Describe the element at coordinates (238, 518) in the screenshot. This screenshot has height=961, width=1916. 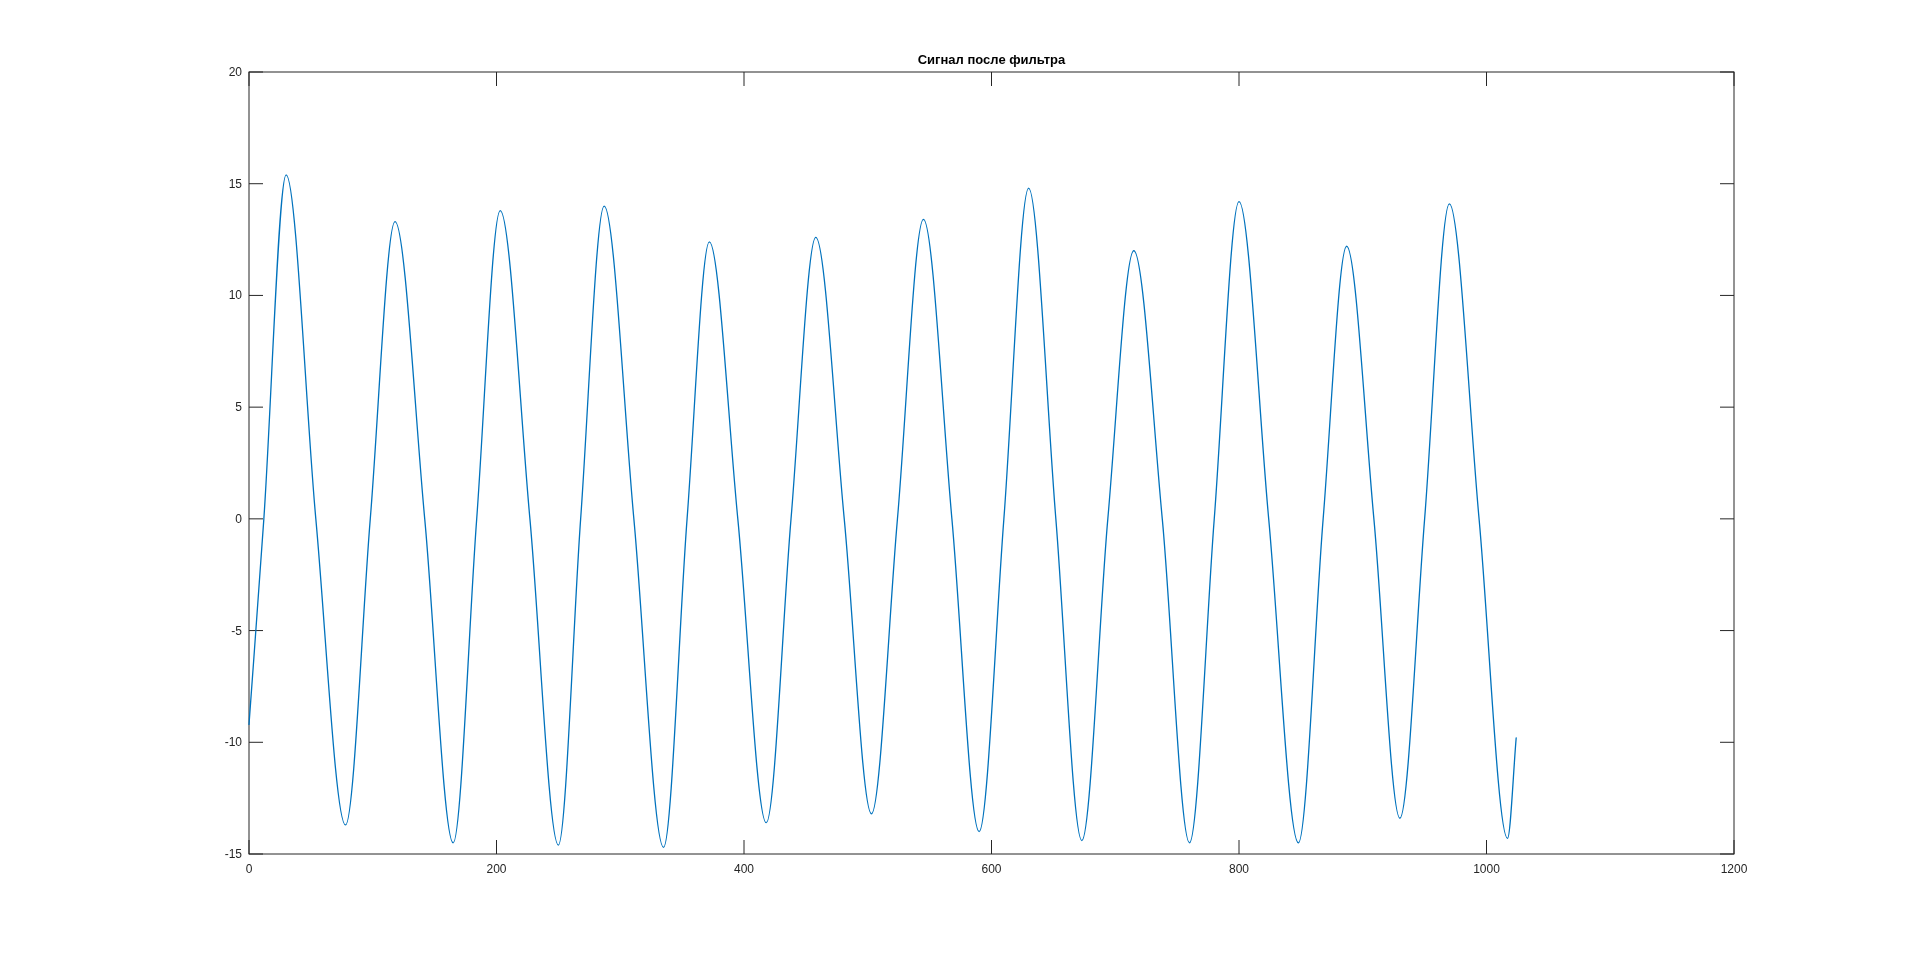
I see `y-tick-label: 0` at that location.